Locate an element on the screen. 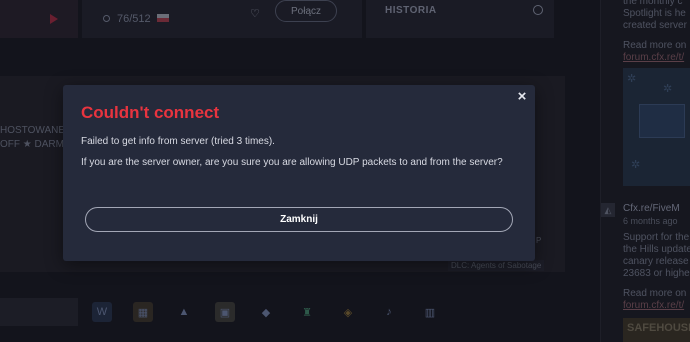  history-title: HISTORIA is located at coordinates (411, 10).